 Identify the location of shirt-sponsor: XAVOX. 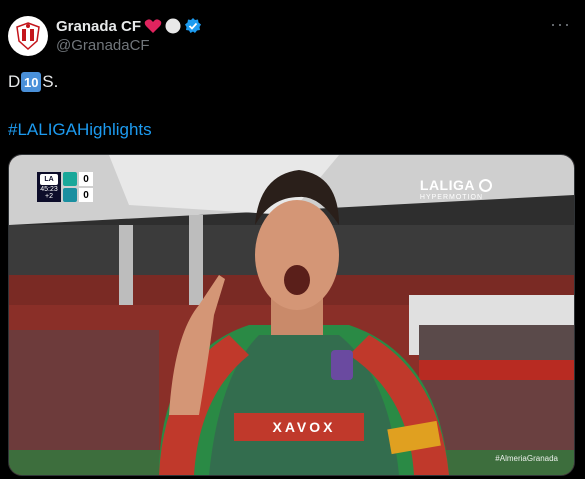
(304, 427).